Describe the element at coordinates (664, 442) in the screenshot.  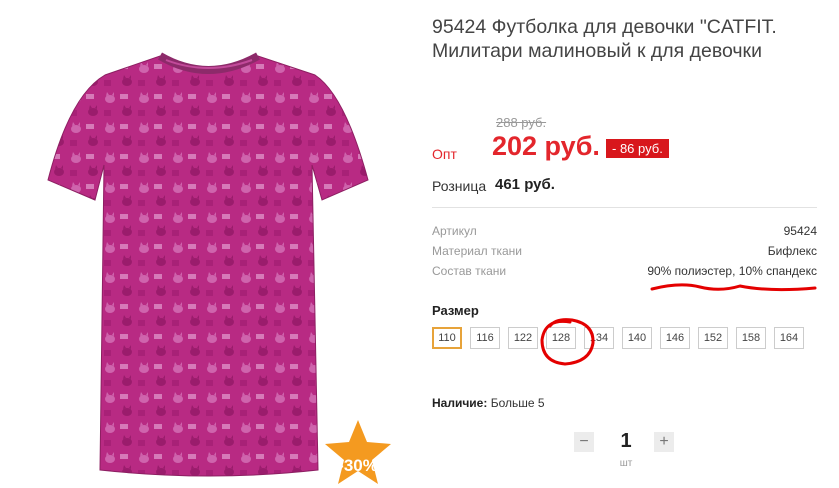
I see `quantity-increase-button: +` at that location.